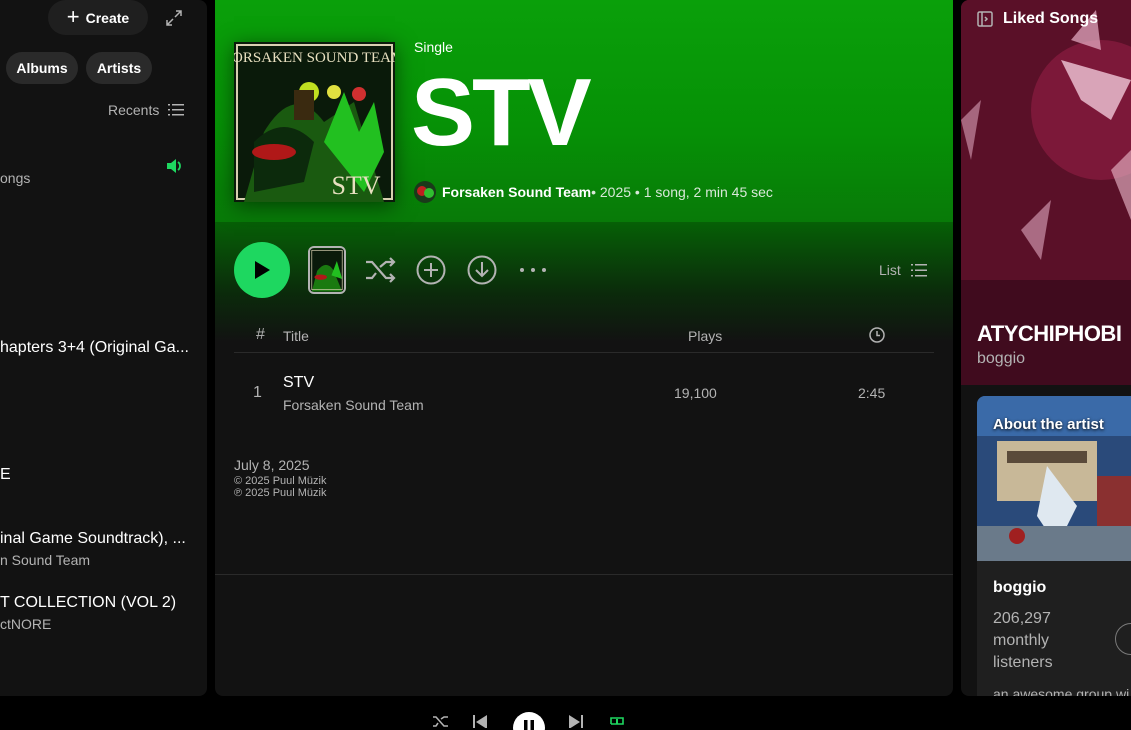 This screenshot has width=1131, height=730. What do you see at coordinates (565, 713) in the screenshot?
I see `player-bar` at bounding box center [565, 713].